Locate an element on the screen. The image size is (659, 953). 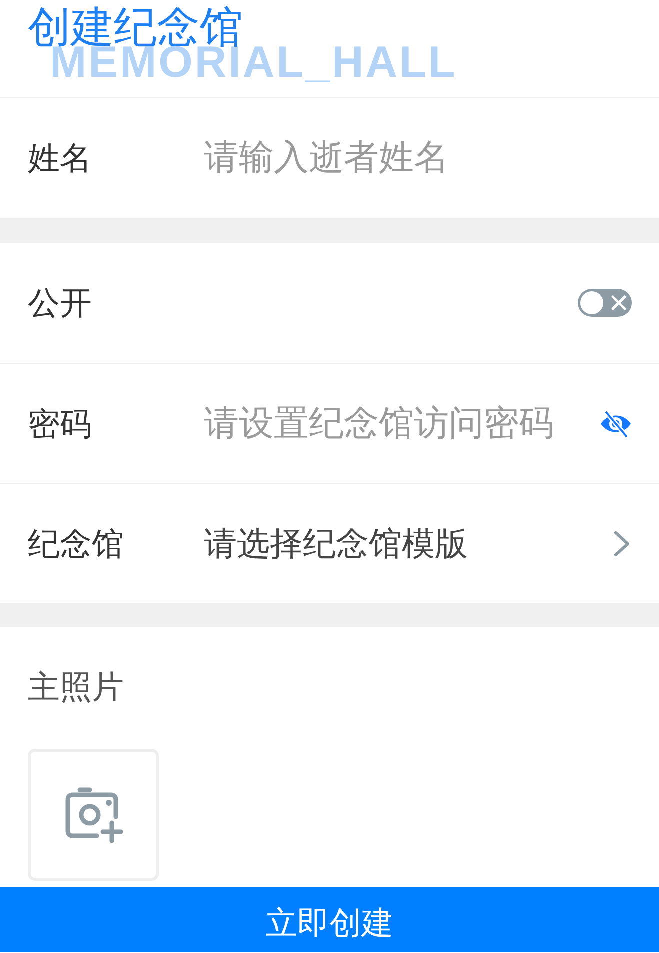
field-label: 密码 is located at coordinates (60, 424).